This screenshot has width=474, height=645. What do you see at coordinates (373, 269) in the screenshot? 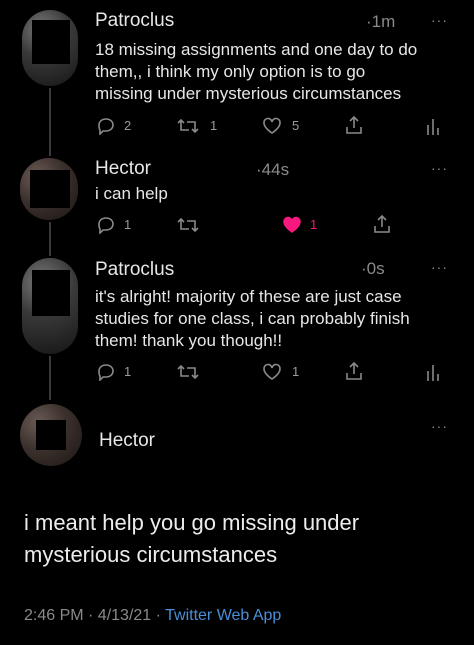
I see `tweet-time: ·0s` at bounding box center [373, 269].